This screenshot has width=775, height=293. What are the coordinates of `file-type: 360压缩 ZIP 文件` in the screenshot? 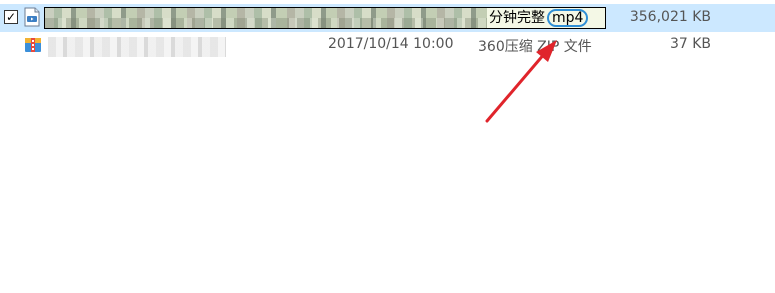 It's located at (535, 47).